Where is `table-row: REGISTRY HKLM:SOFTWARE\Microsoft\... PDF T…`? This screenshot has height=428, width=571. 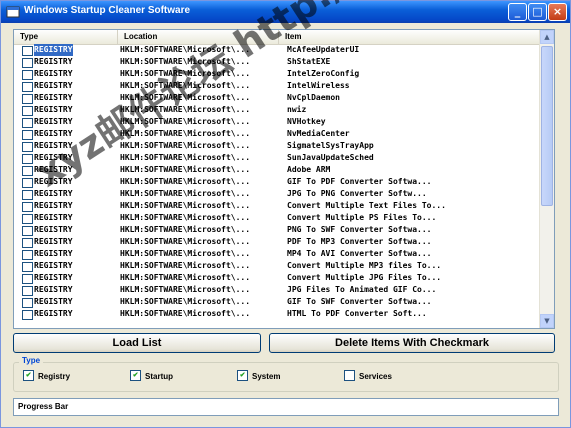 table-row: REGISTRY HKLM:SOFTWARE\Microsoft\... PDF T… is located at coordinates (277, 242).